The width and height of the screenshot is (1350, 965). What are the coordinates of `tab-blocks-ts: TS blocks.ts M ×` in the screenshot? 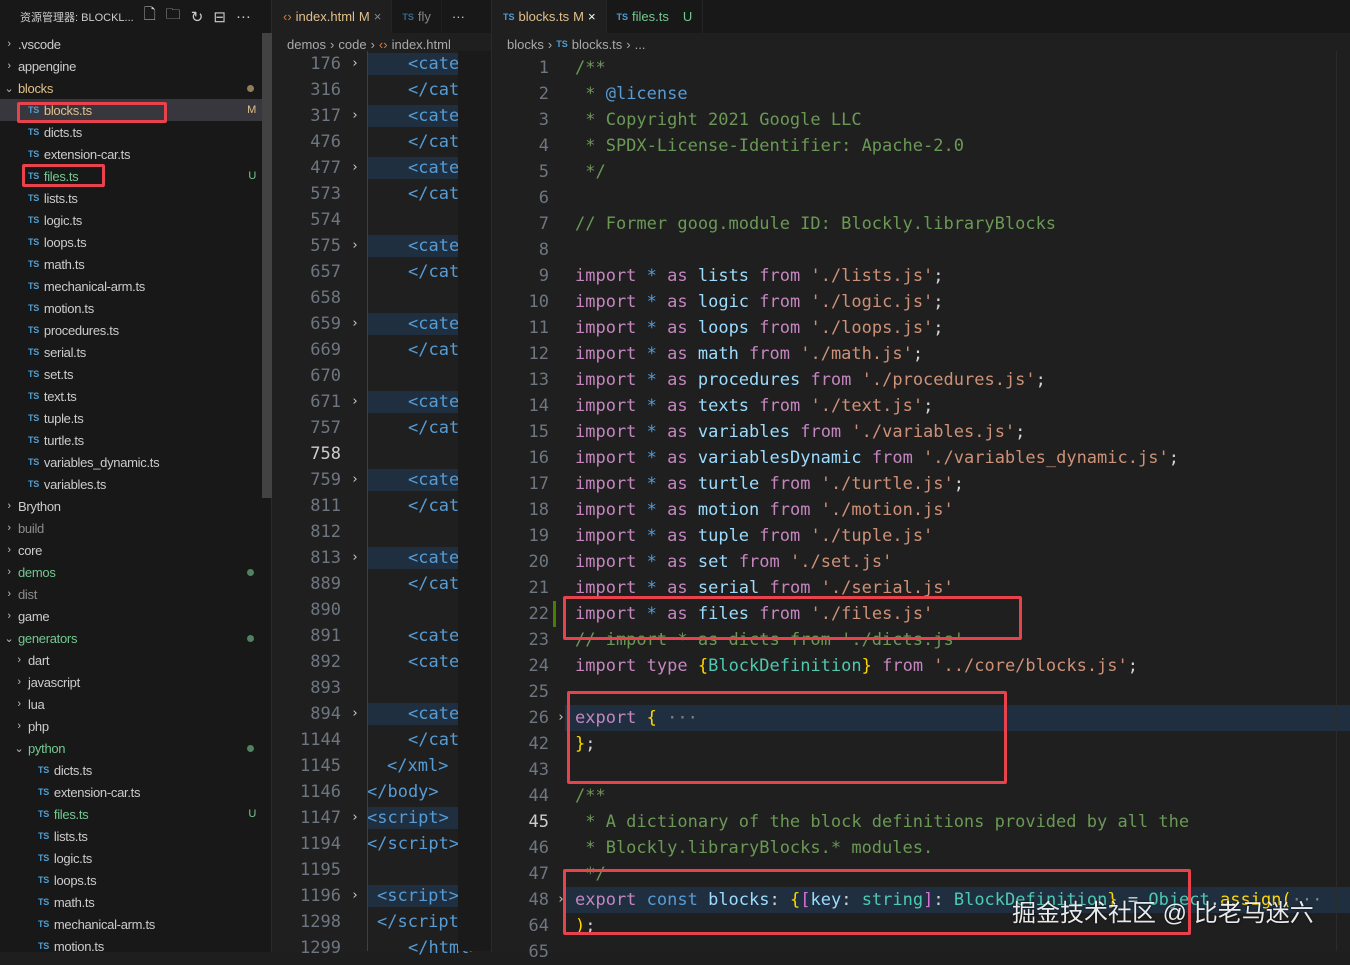 It's located at (550, 16).